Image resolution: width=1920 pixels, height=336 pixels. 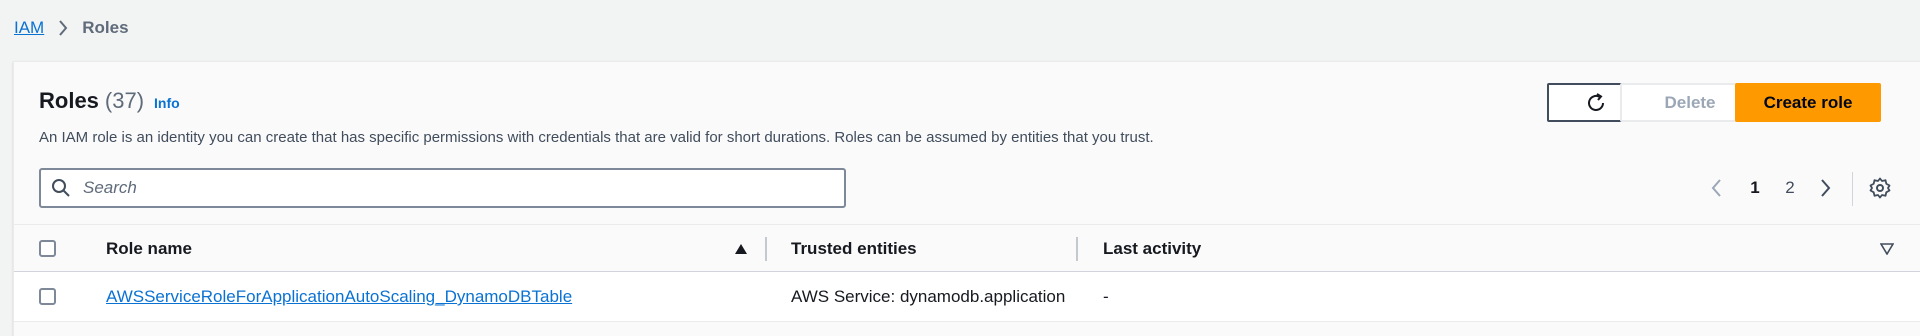 I want to click on refresh-icon, so click(x=1596, y=103).